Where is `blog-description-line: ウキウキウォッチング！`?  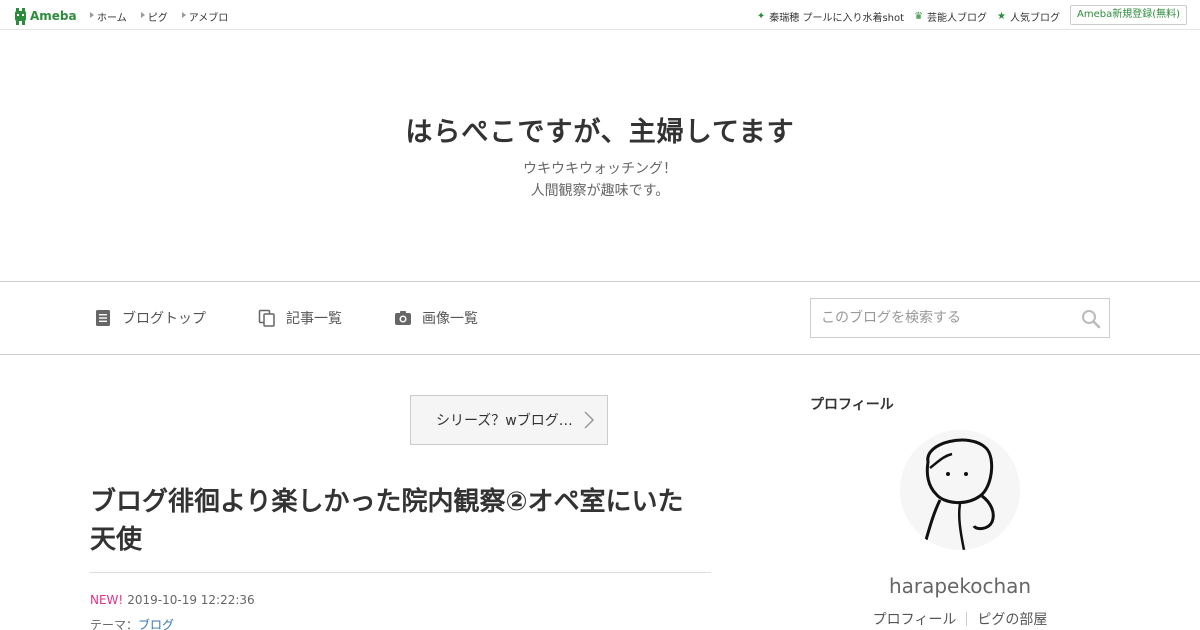
blog-description-line: ウキウキウォッチング！ is located at coordinates (600, 169).